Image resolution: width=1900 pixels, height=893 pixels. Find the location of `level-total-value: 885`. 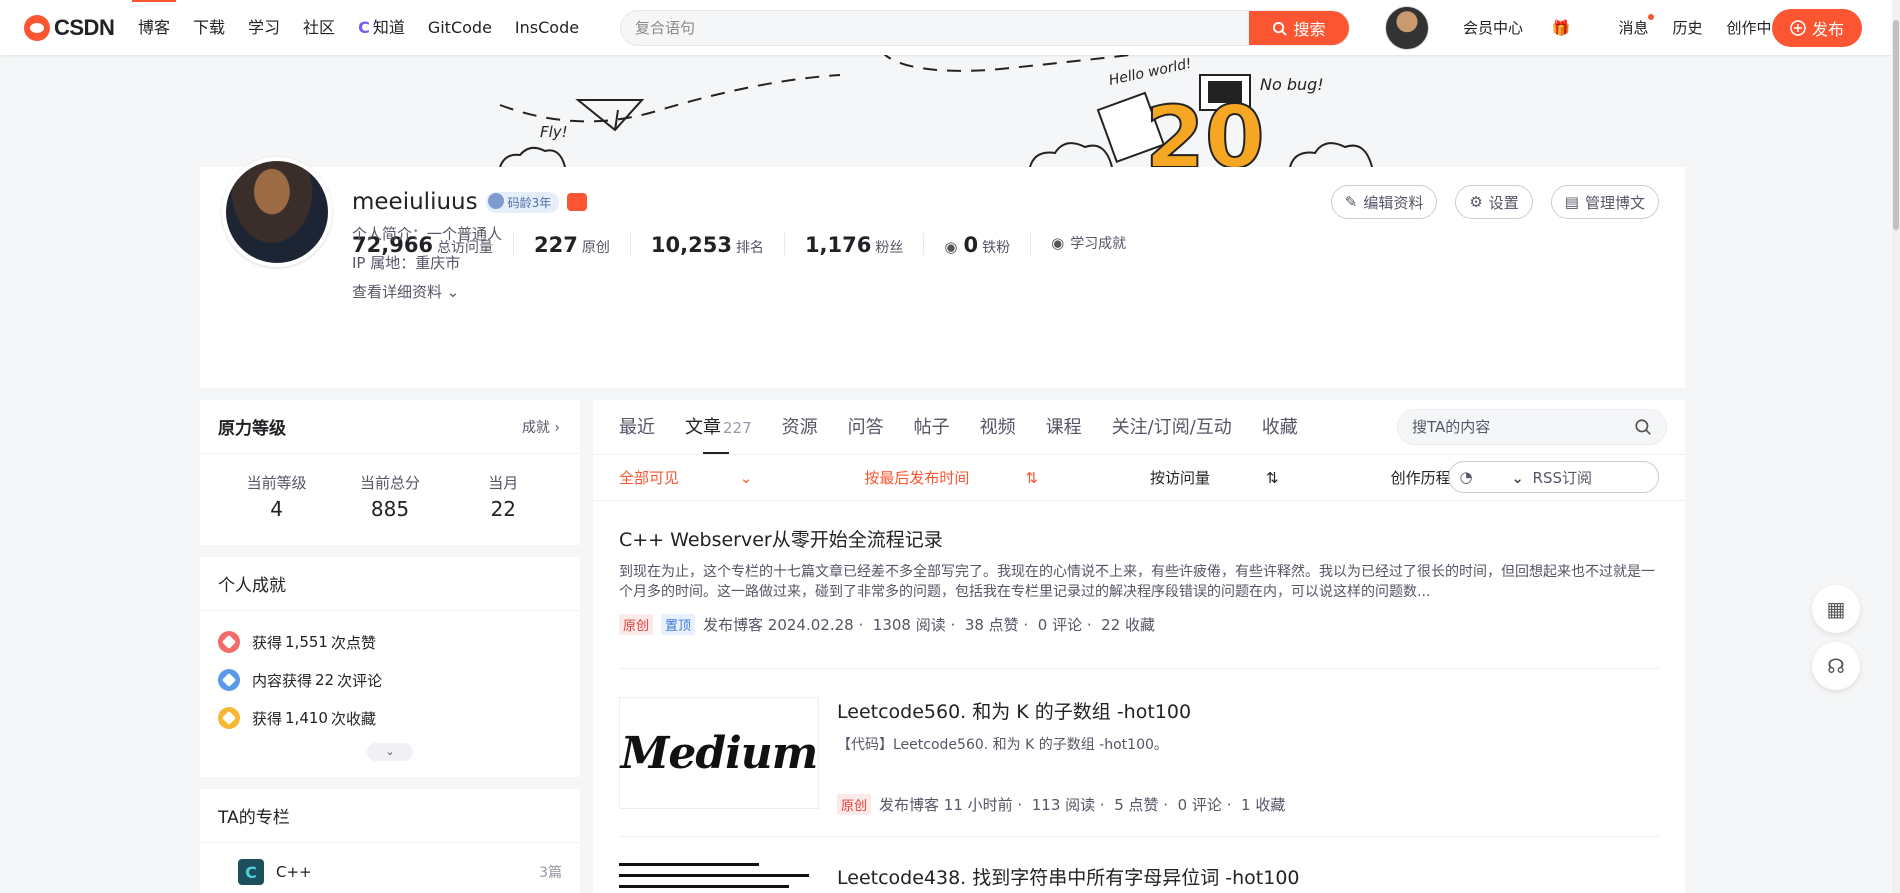

level-total-value: 885 is located at coordinates (390, 509).